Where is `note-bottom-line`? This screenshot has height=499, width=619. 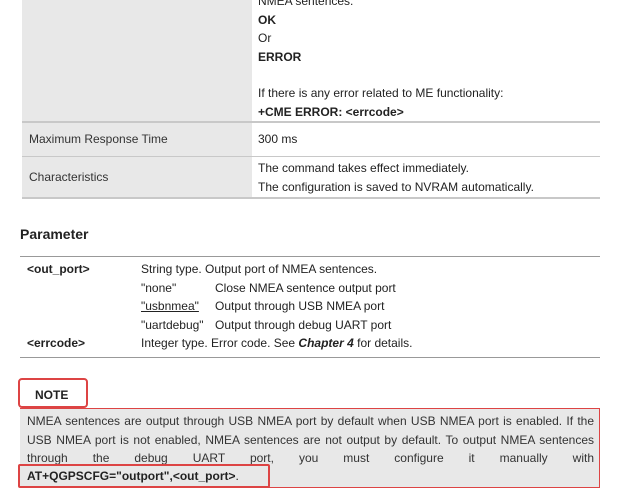
note-bottom-line is located at coordinates (310, 487).